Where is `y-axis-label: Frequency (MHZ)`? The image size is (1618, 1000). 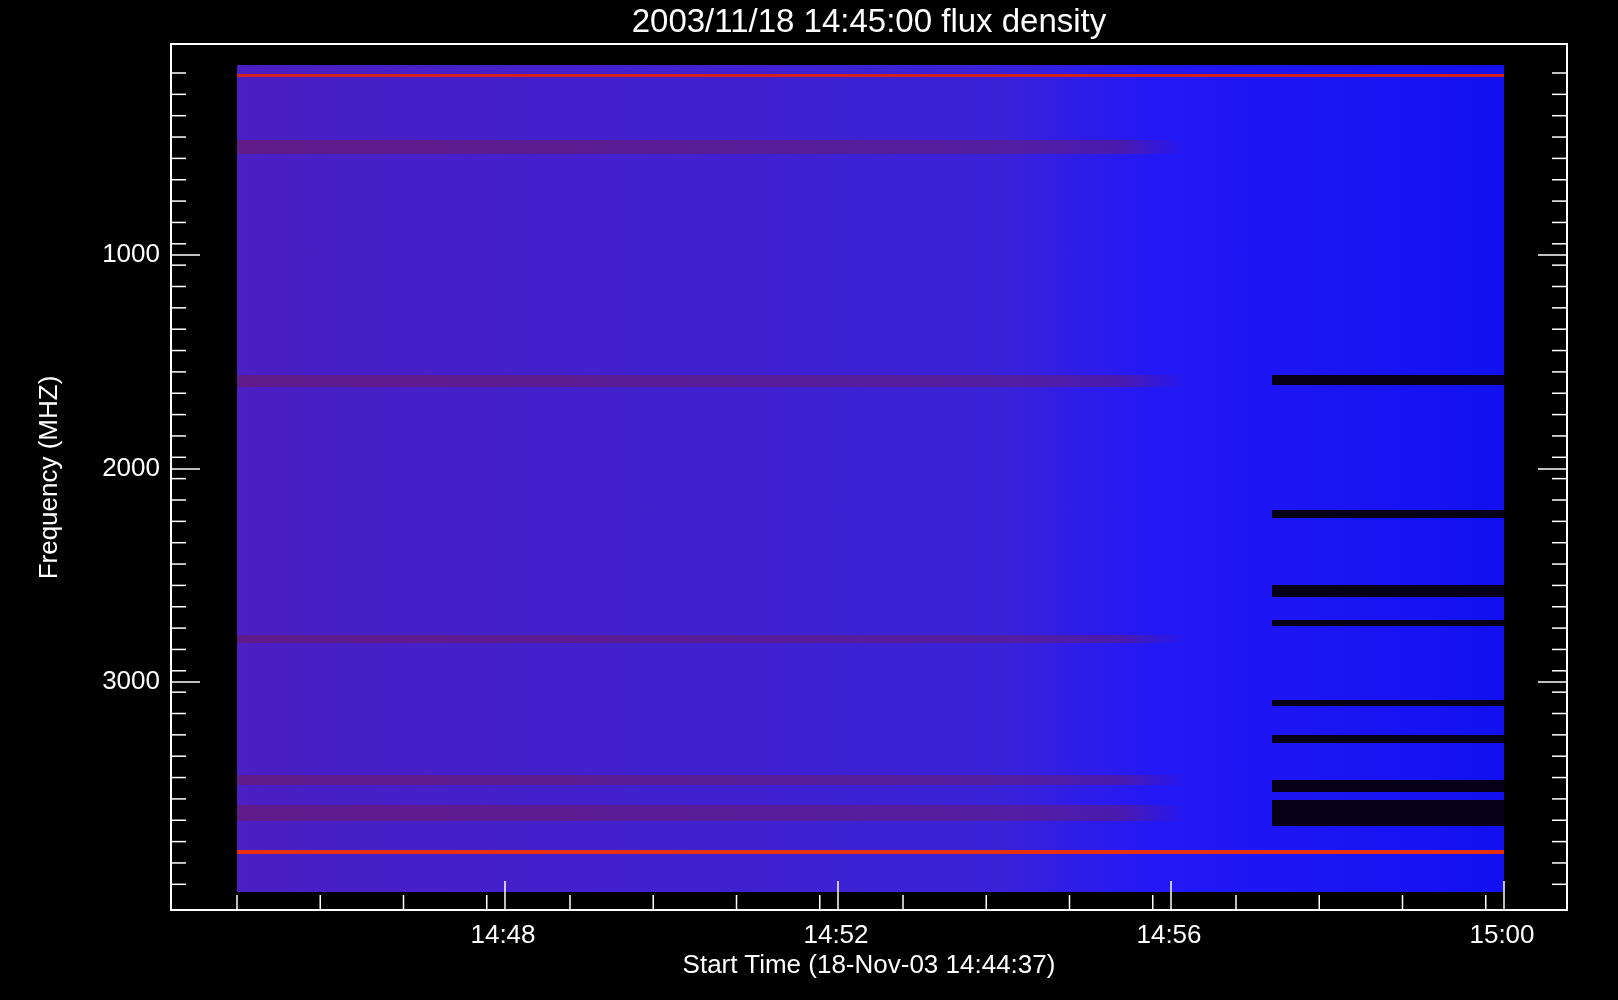
y-axis-label: Frequency (MHZ) is located at coordinates (48, 477).